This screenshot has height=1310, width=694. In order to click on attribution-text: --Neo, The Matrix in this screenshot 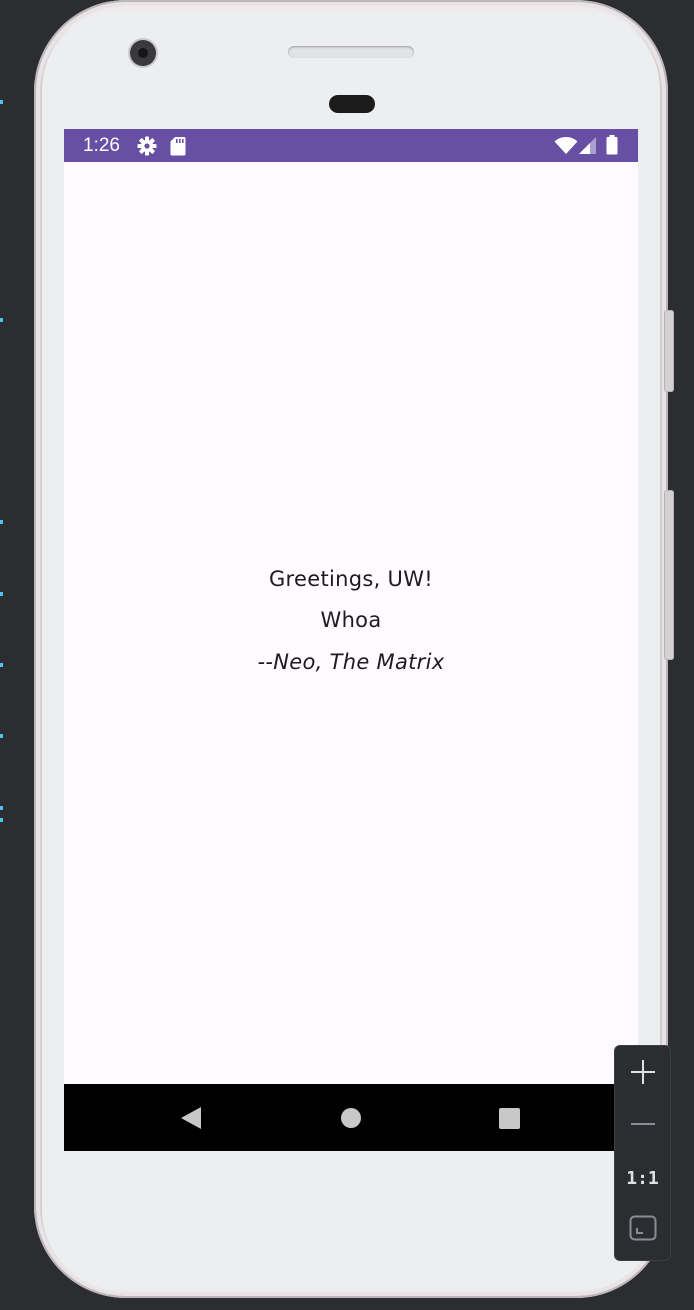, I will do `click(351, 662)`.